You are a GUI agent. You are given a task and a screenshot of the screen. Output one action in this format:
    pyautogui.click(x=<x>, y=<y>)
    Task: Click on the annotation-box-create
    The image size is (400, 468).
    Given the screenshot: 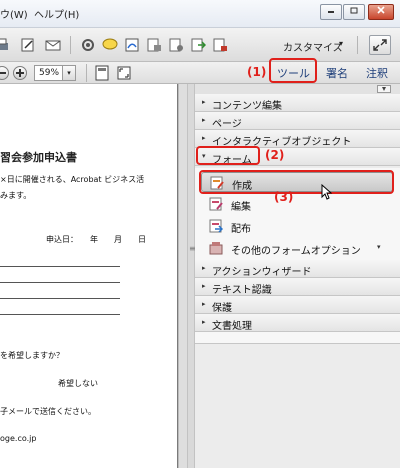 What is the action you would take?
    pyautogui.click(x=296, y=182)
    